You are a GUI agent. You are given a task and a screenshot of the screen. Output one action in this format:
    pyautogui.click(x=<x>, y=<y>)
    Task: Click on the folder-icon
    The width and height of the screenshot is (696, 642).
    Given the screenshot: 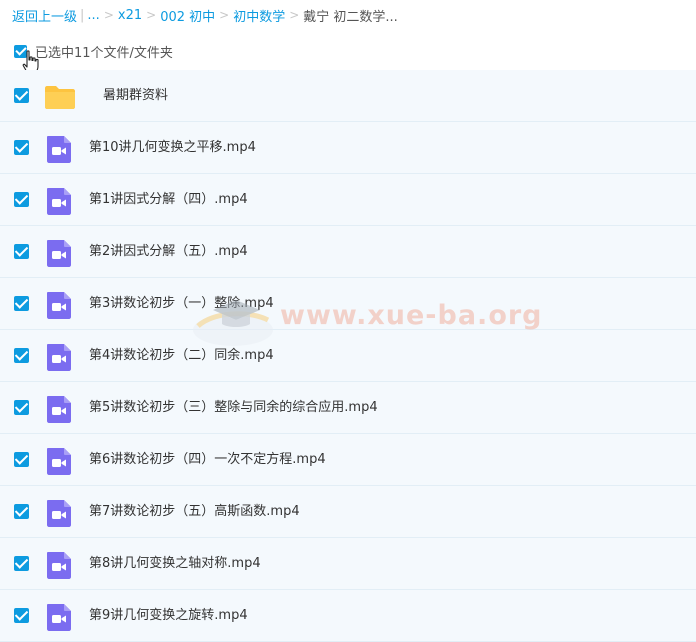 What is the action you would take?
    pyautogui.click(x=59, y=97)
    